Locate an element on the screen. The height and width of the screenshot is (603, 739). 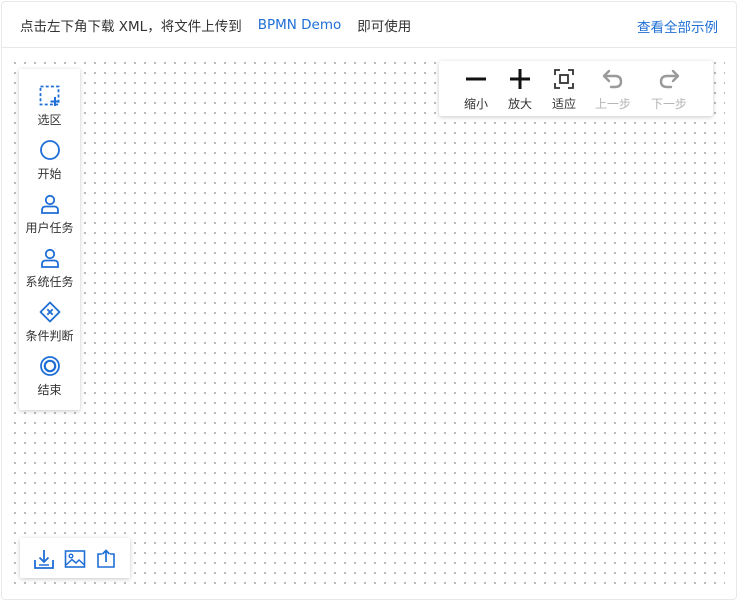
zoom-out-button: 缩小 is located at coordinates (476, 89).